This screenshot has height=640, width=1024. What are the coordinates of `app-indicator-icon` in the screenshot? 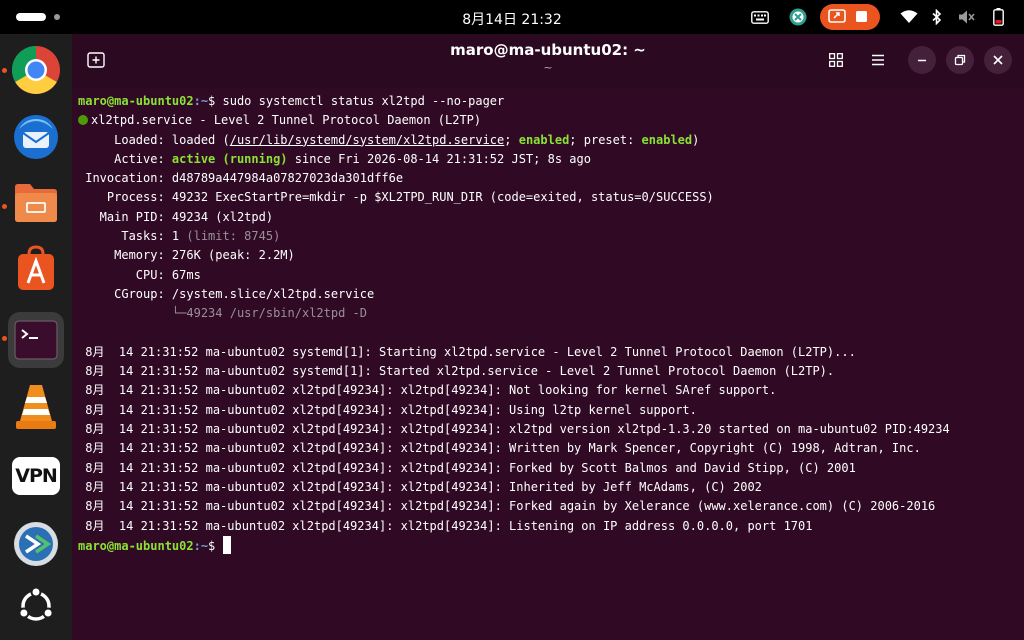 It's located at (798, 17).